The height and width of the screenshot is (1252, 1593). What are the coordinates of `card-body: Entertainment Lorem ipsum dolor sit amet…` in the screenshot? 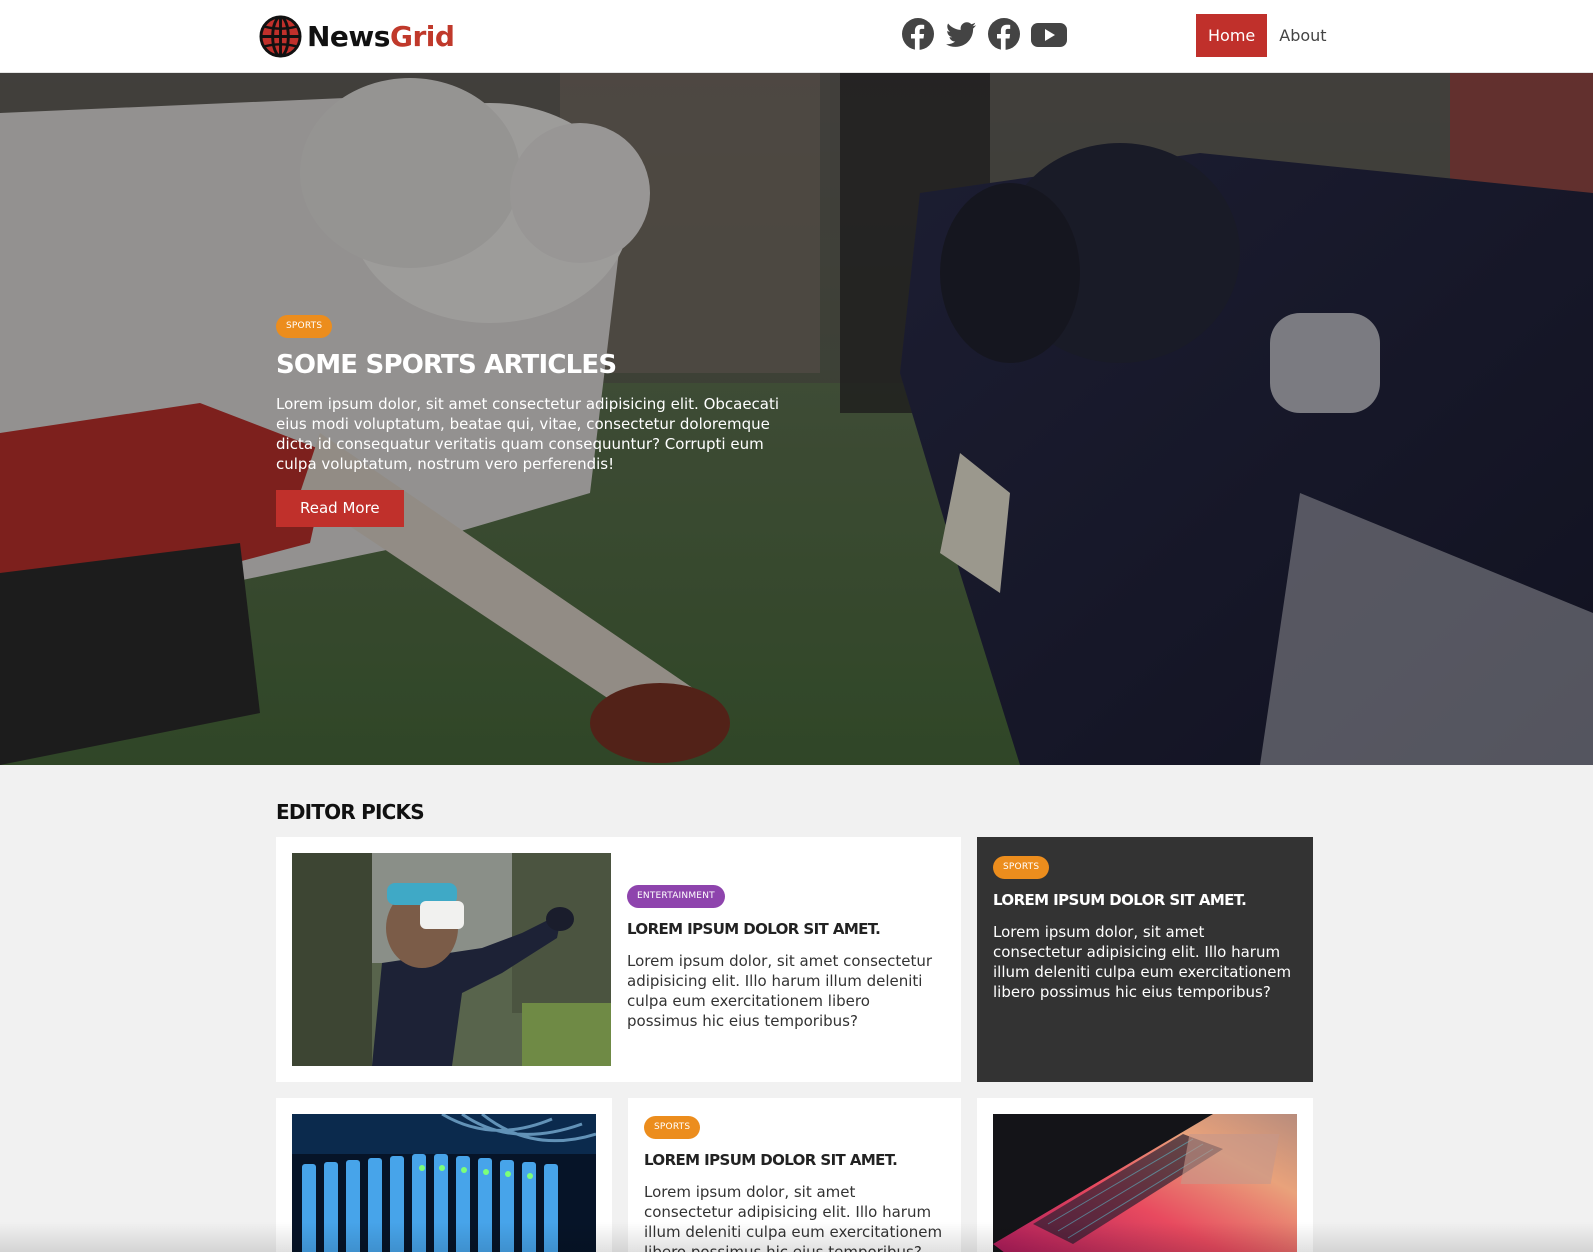 It's located at (782, 957).